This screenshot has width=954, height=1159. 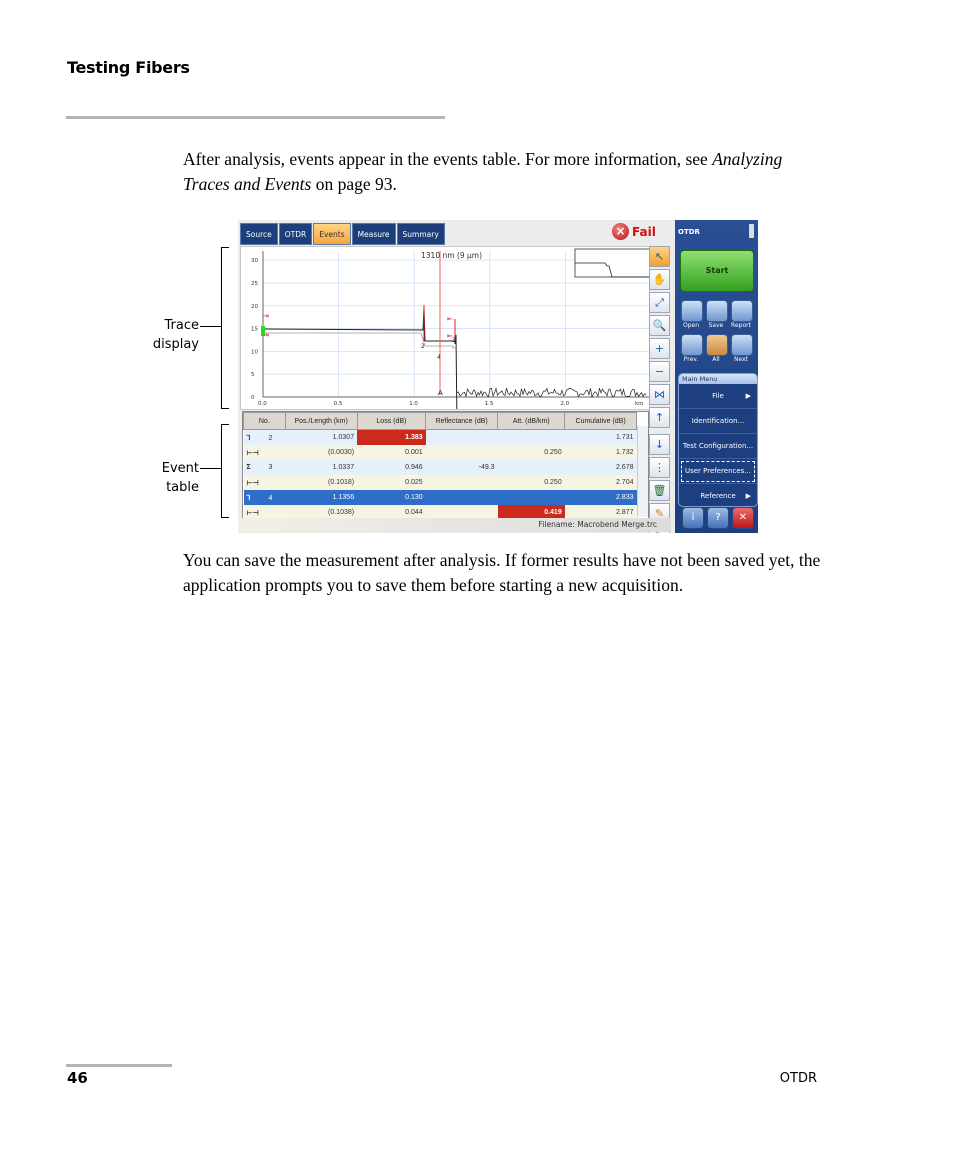 What do you see at coordinates (254, 352) in the screenshot?
I see `y-tick-label: 10` at bounding box center [254, 352].